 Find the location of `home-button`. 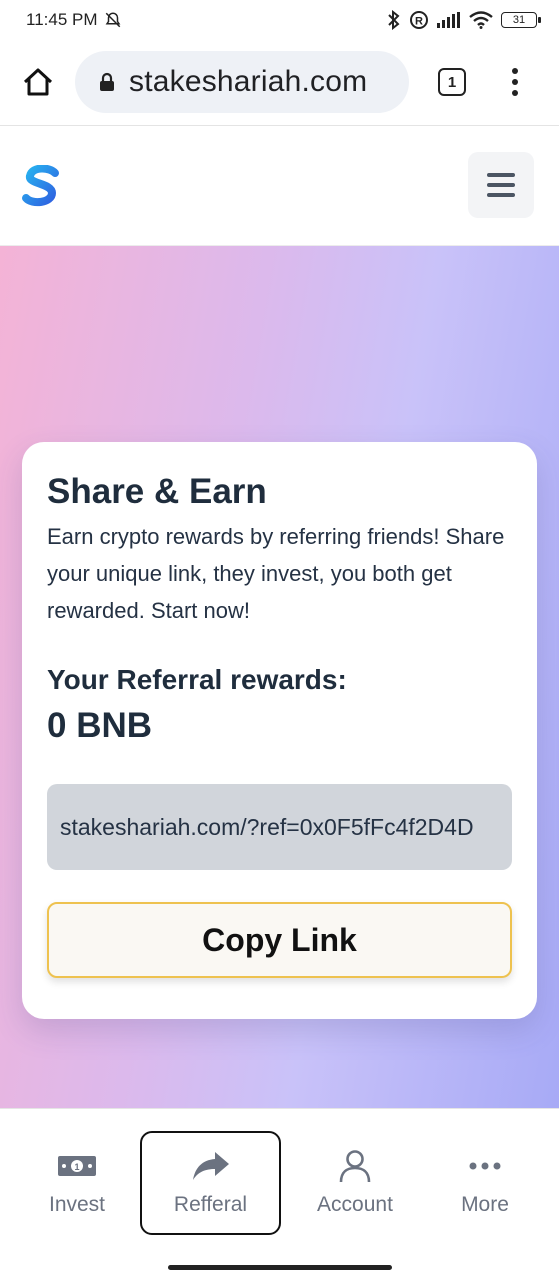

home-button is located at coordinates (38, 82).